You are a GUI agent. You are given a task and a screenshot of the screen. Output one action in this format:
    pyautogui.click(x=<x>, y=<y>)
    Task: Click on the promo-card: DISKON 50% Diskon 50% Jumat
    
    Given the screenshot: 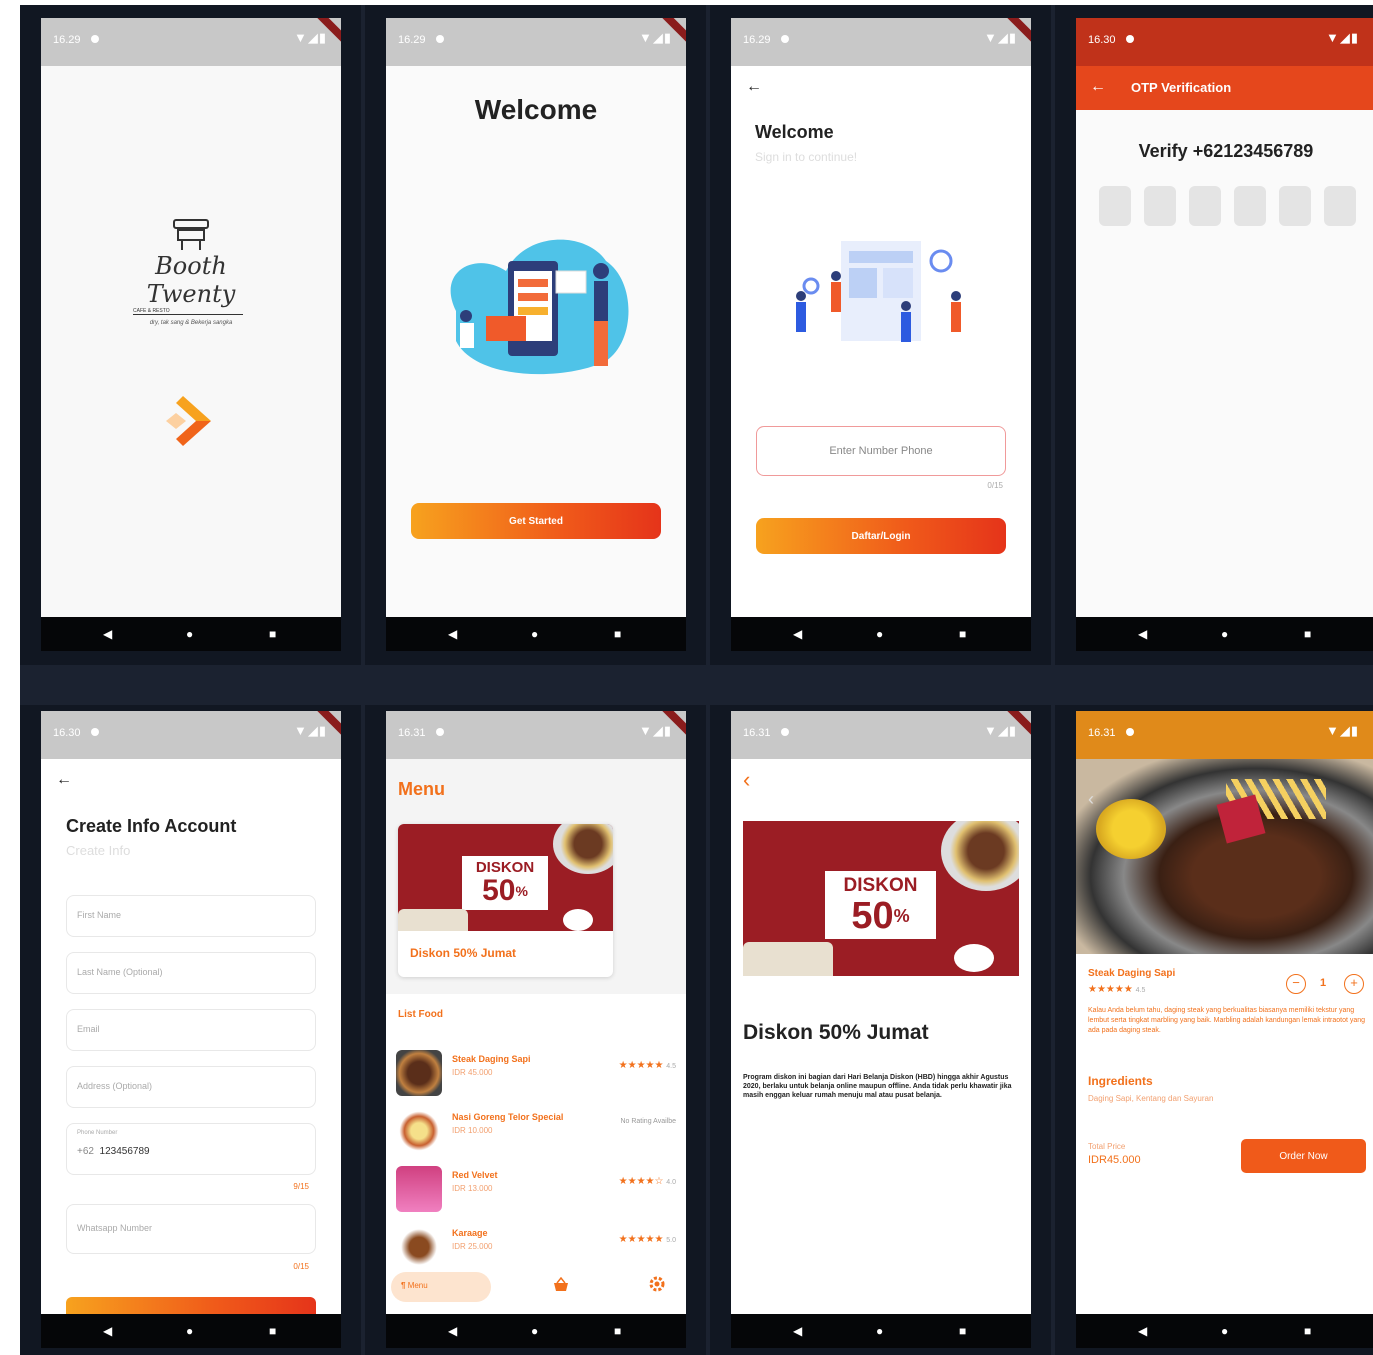 What is the action you would take?
    pyautogui.click(x=505, y=900)
    